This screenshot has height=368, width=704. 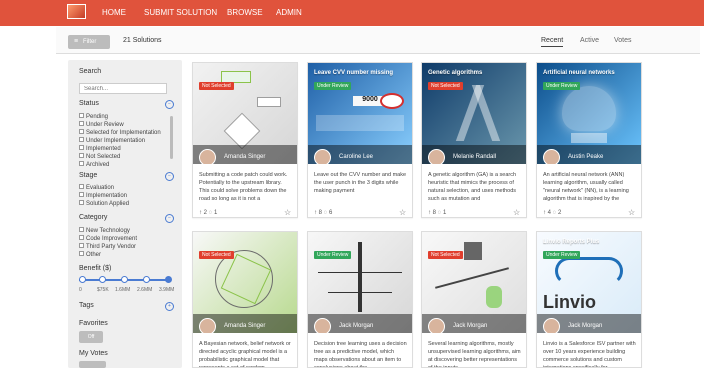 What do you see at coordinates (80, 290) in the screenshot?
I see `benefit-tick-0: 0` at bounding box center [80, 290].